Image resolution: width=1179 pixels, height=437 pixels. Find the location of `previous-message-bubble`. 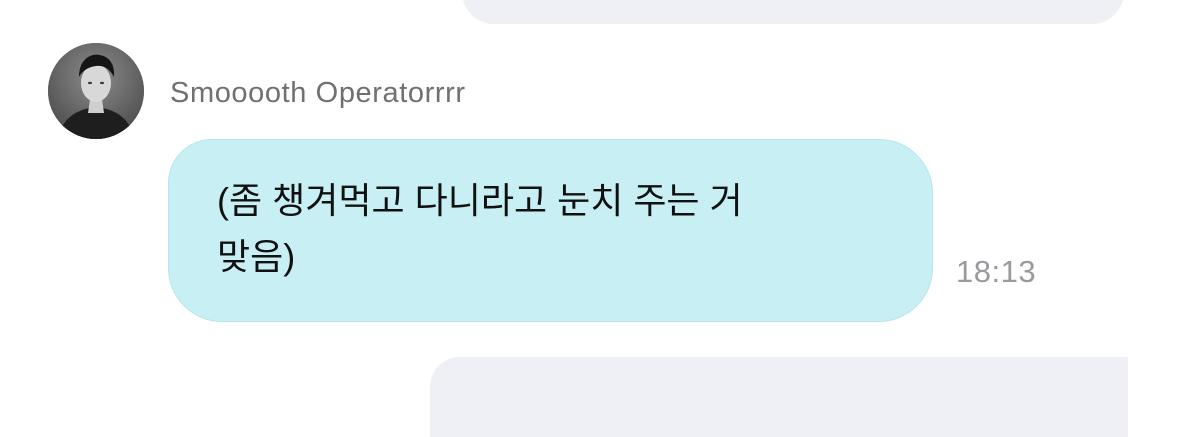

previous-message-bubble is located at coordinates (793, 12).